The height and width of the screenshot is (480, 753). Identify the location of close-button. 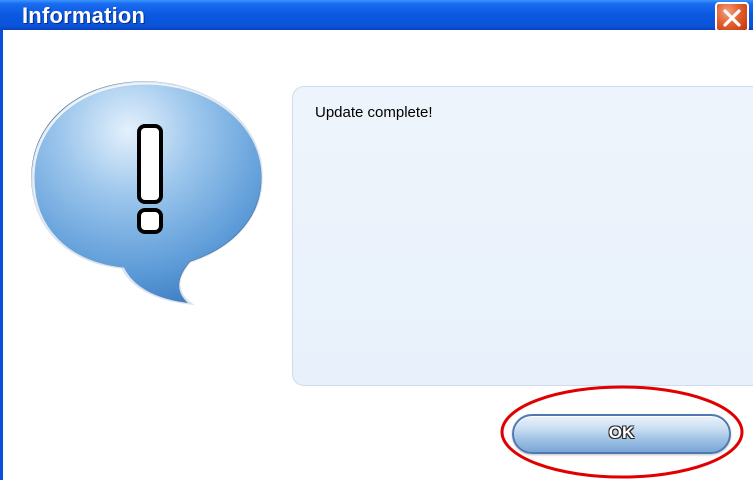
(732, 17).